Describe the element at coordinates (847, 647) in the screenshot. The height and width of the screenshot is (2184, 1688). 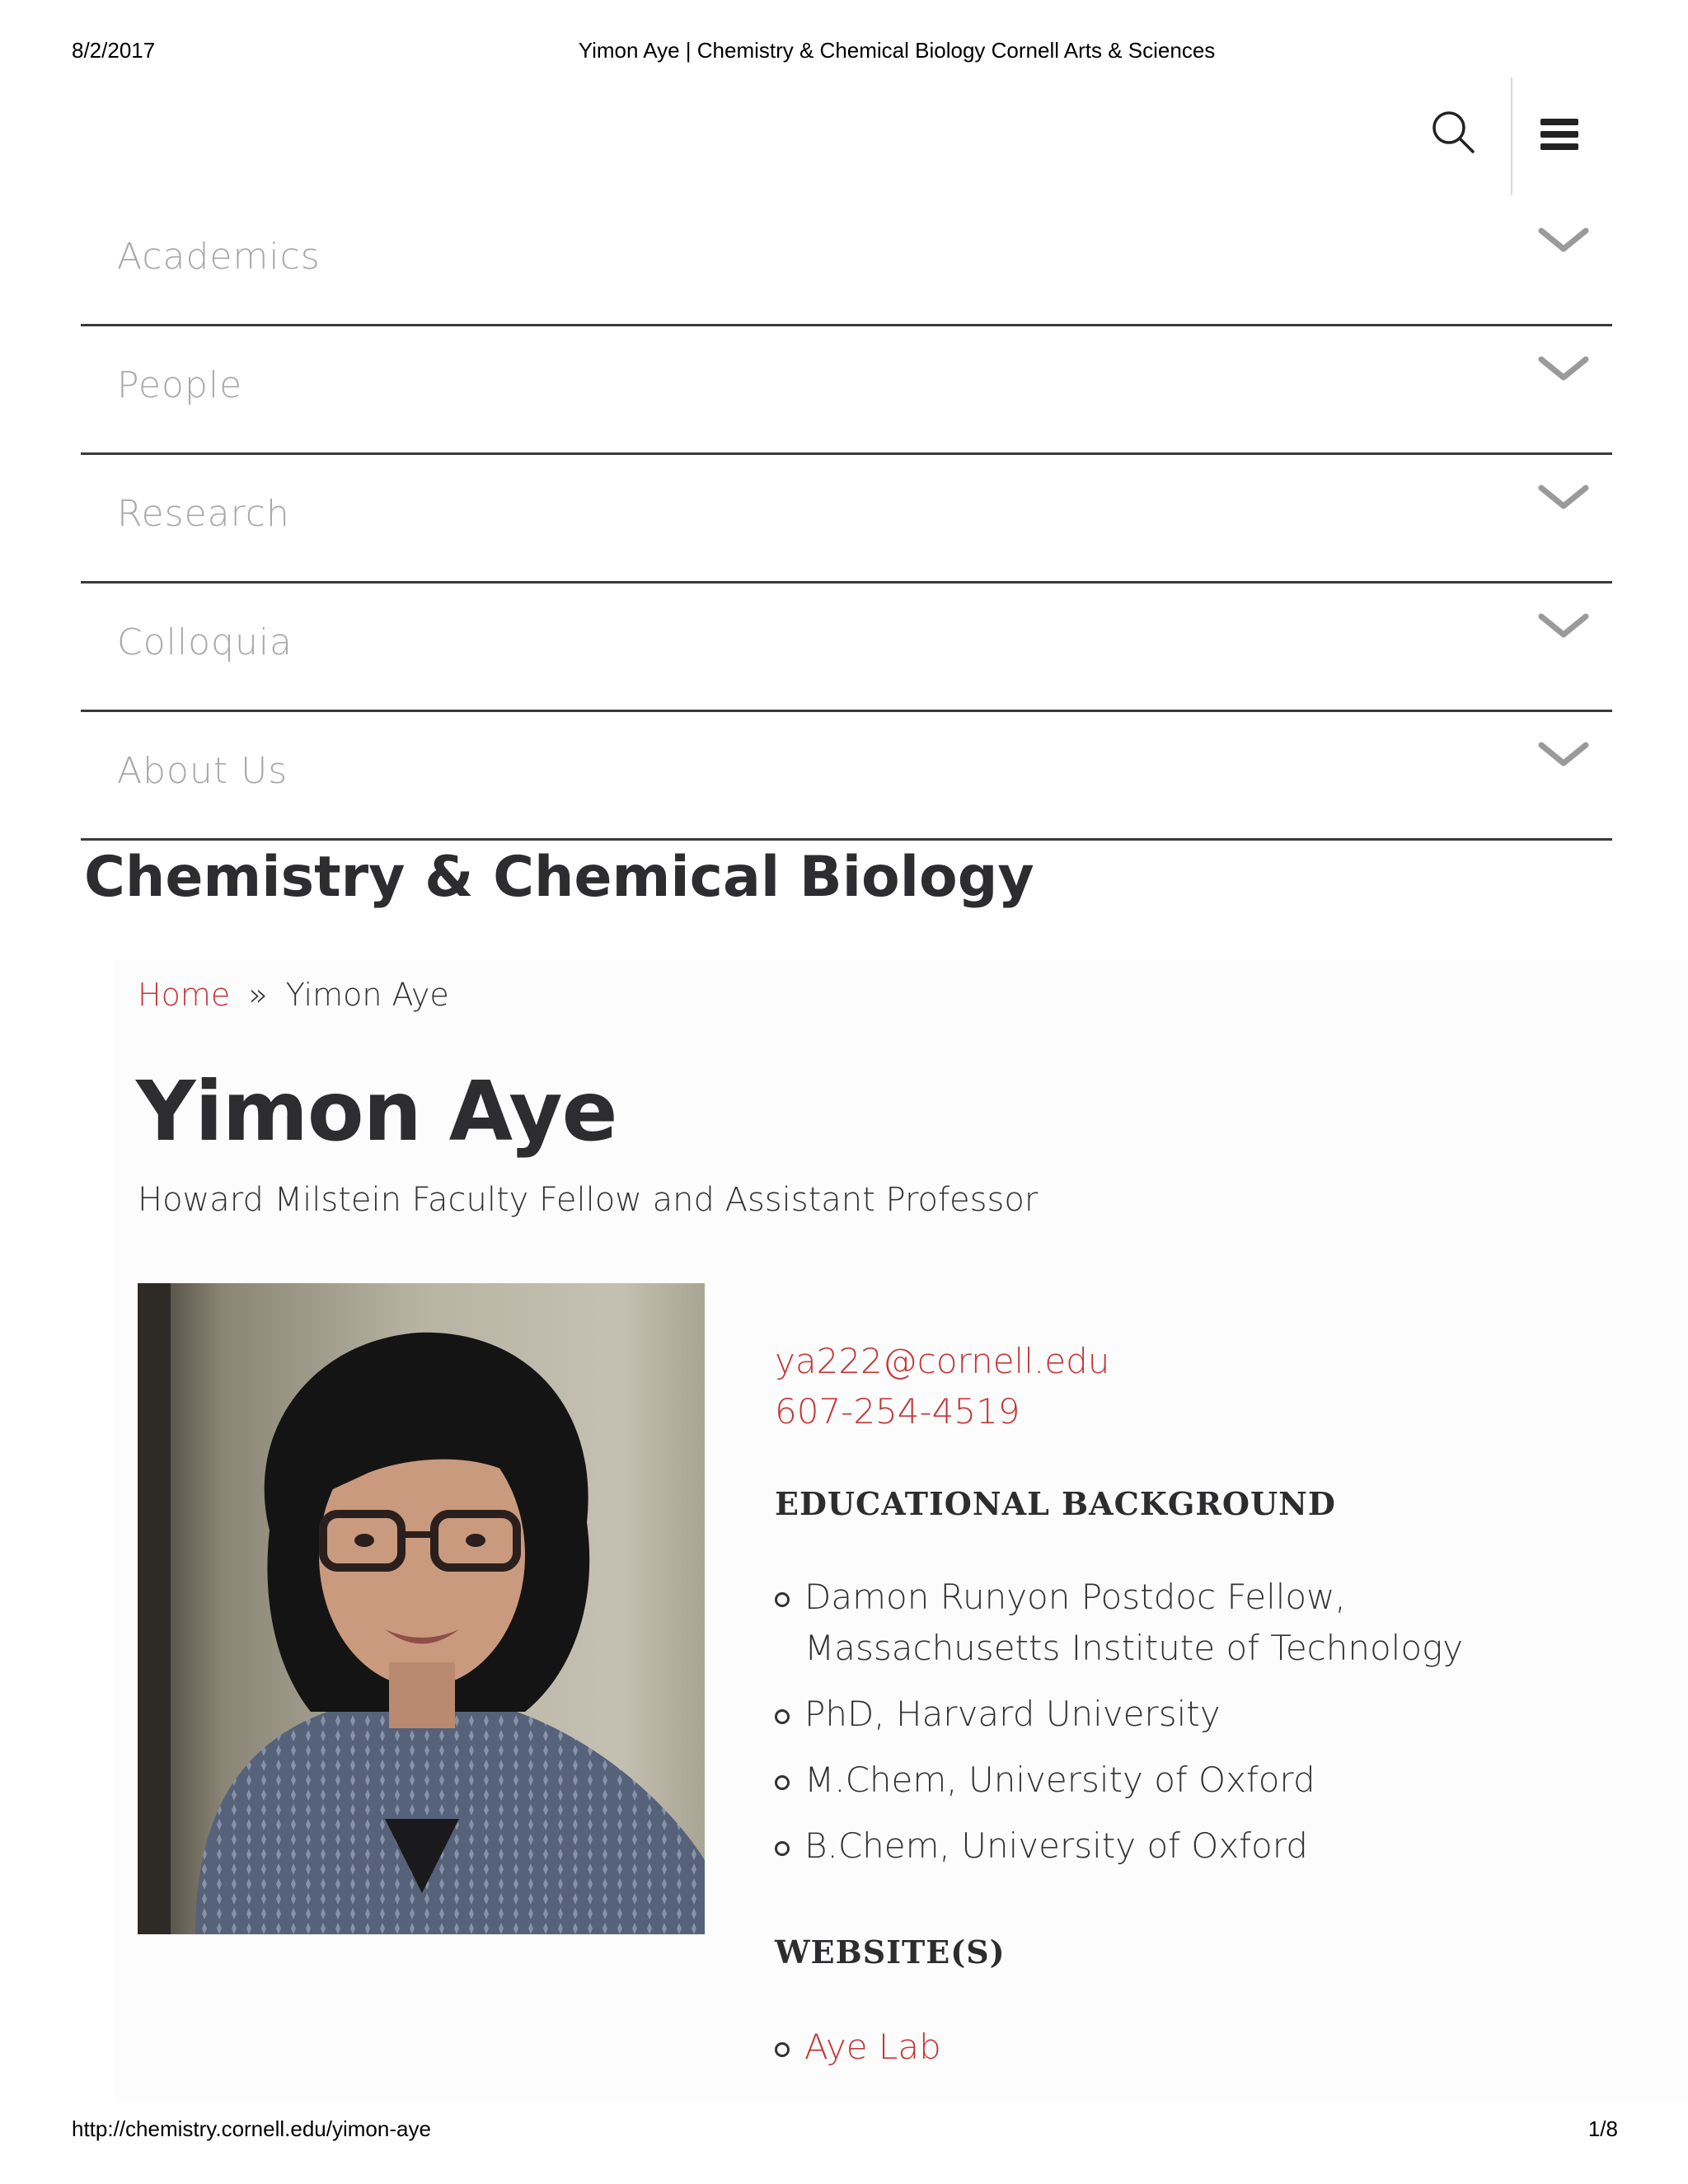
I see `nav-item-colloquia: Colloquia` at that location.